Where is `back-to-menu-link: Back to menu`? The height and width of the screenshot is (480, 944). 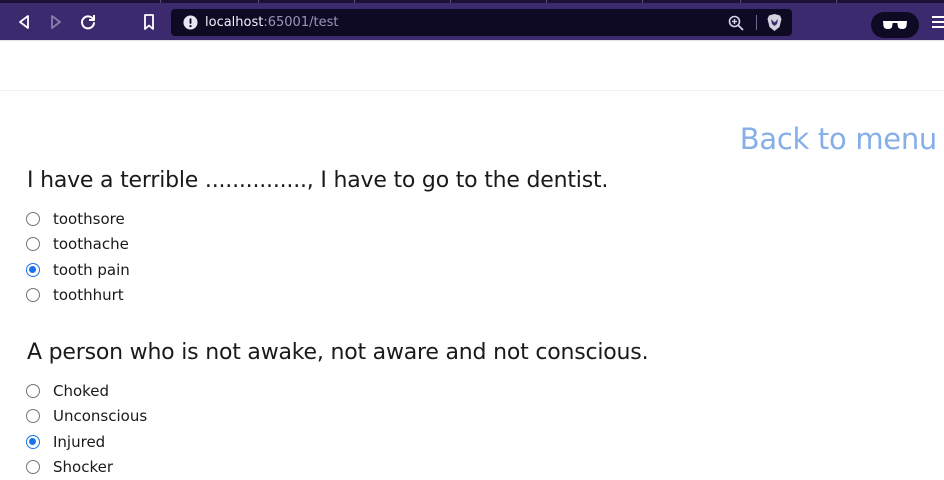
back-to-menu-link: Back to menu is located at coordinates (839, 139).